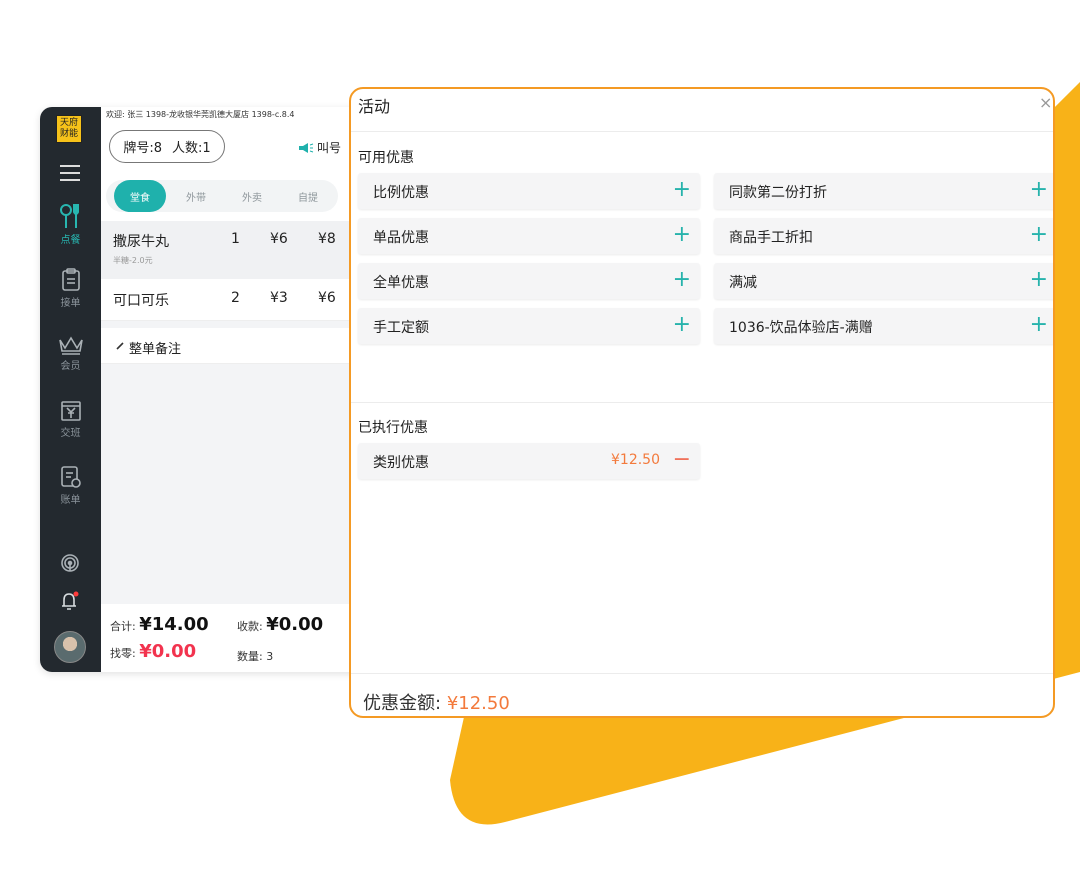 This screenshot has width=1080, height=886. Describe the element at coordinates (401, 328) in the screenshot. I see `discount-label: 手工定额` at that location.